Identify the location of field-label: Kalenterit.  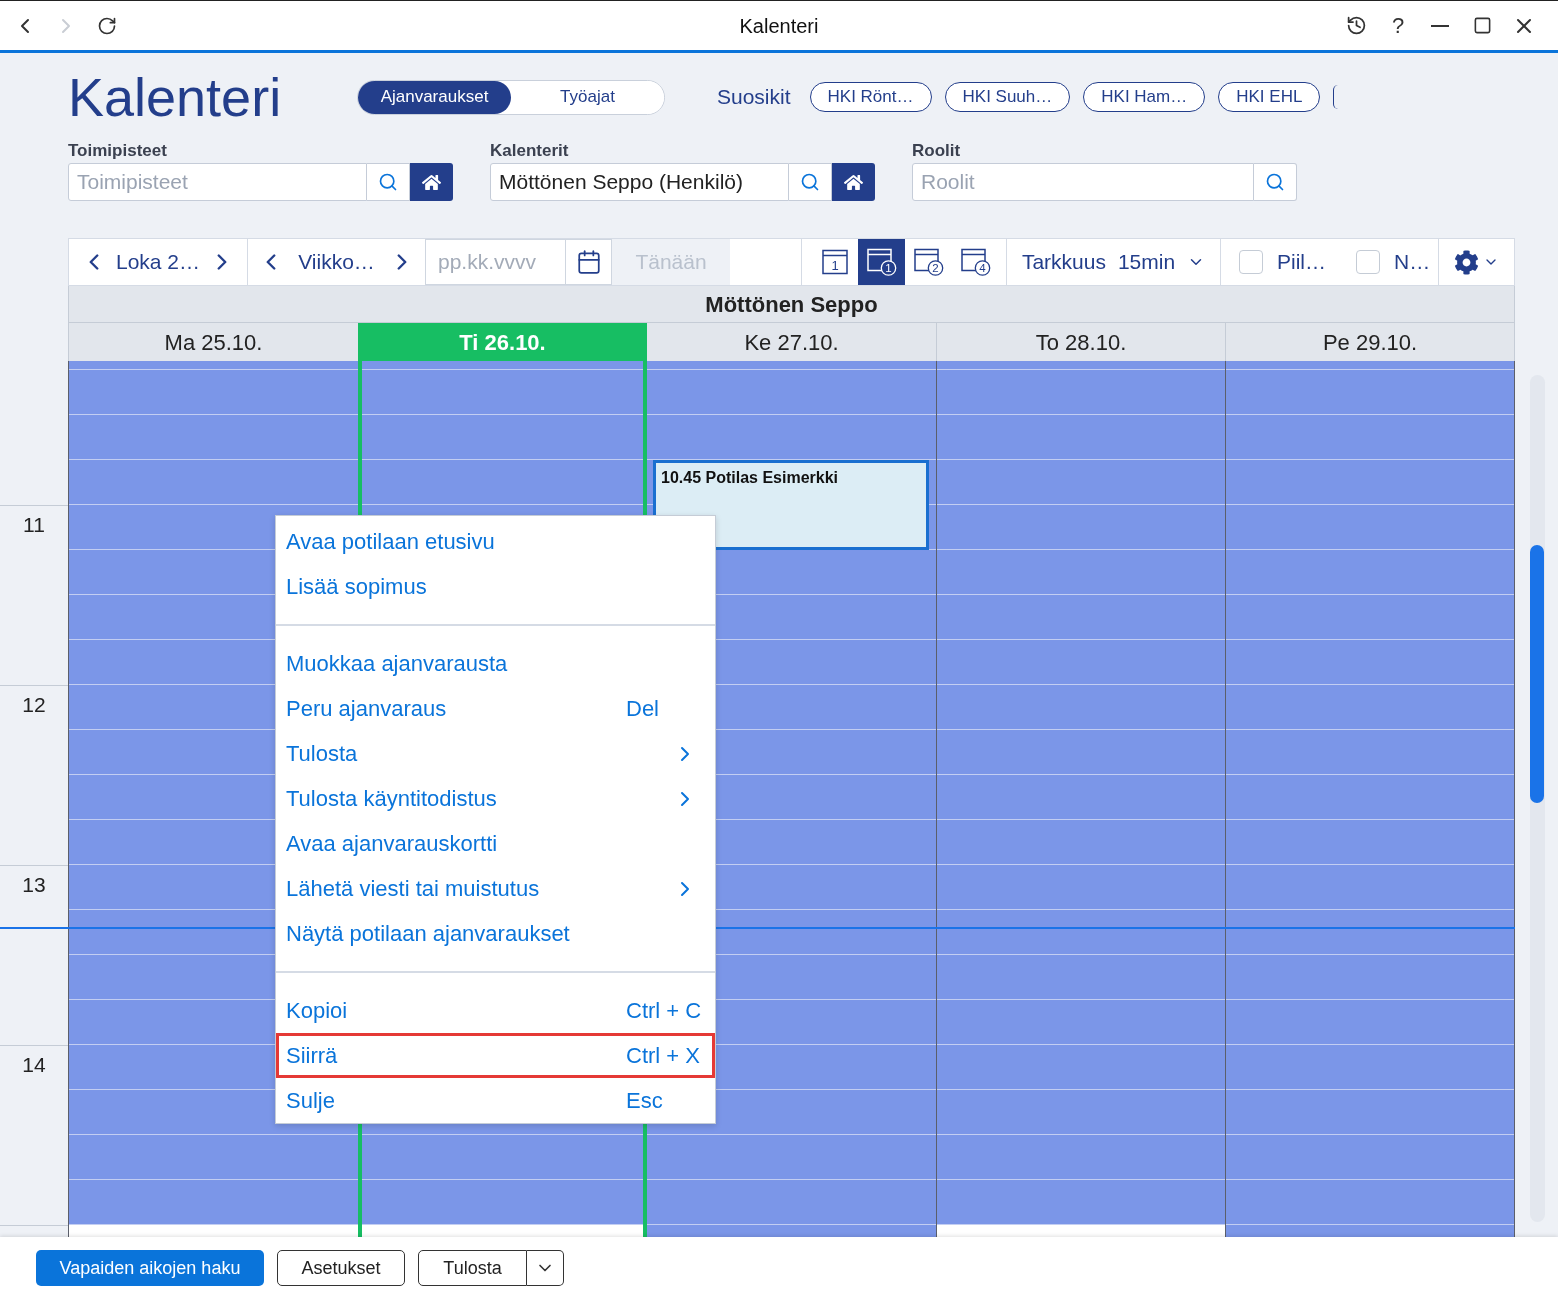
(530, 151).